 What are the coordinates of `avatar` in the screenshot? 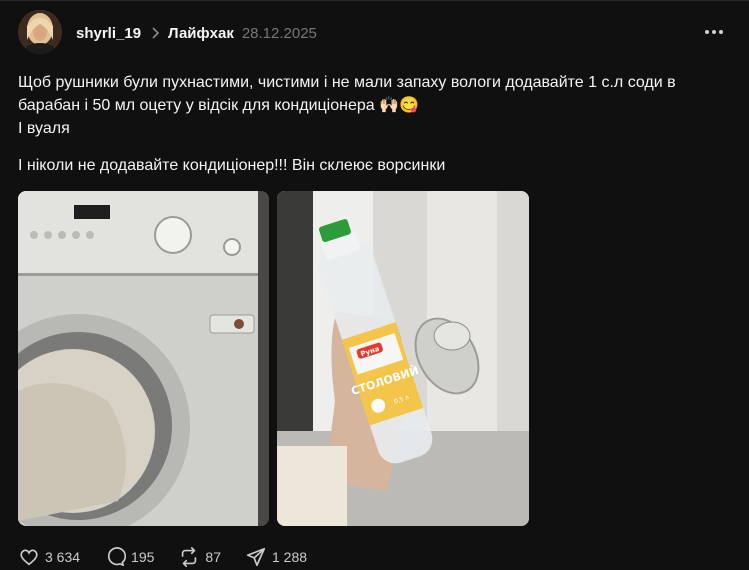 It's located at (40, 32).